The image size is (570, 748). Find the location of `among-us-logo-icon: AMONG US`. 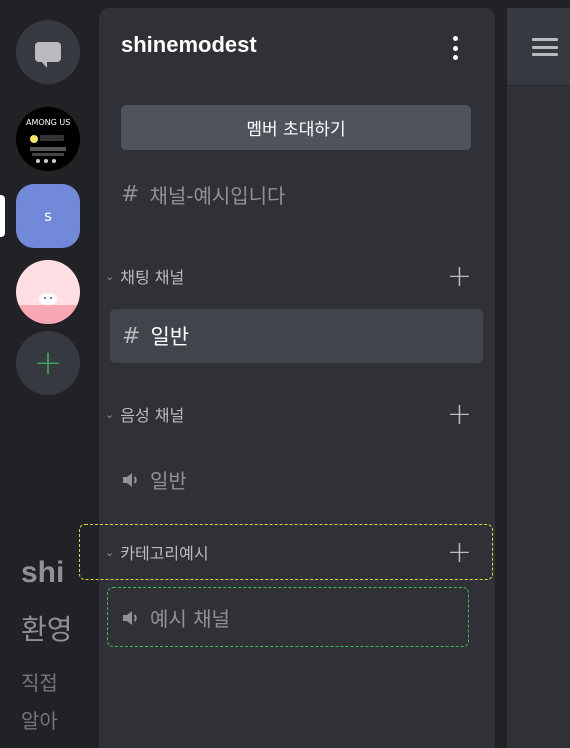

among-us-logo-icon: AMONG US is located at coordinates (48, 139).